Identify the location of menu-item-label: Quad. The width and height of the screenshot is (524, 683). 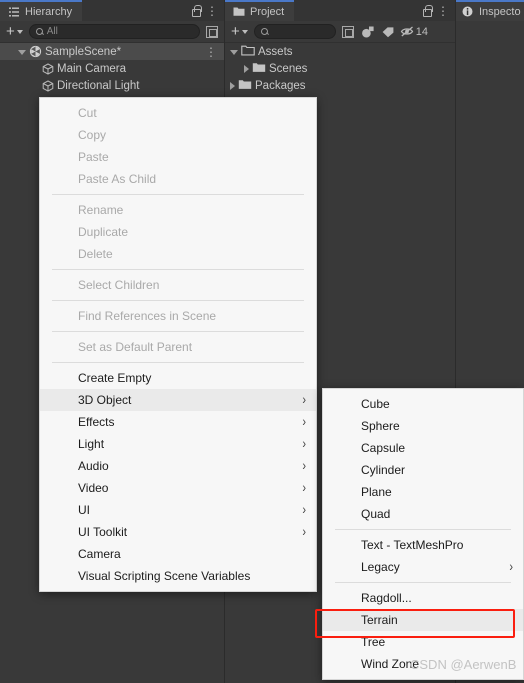
(376, 514).